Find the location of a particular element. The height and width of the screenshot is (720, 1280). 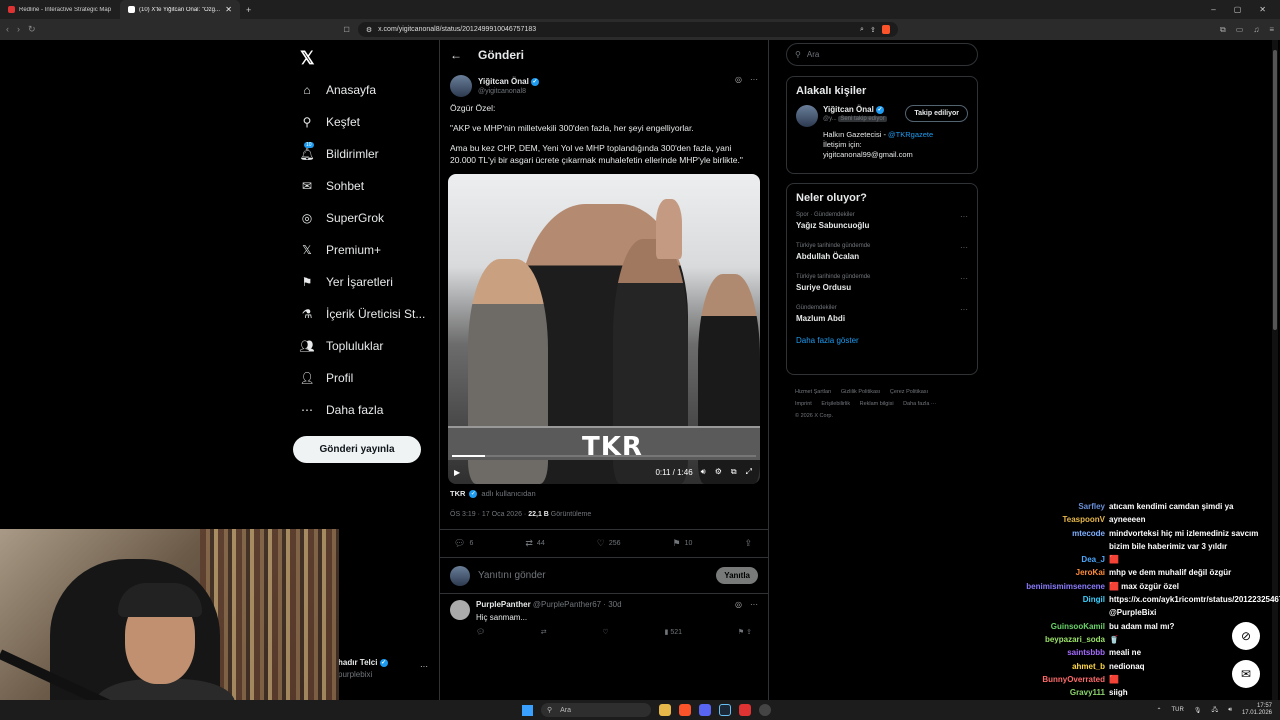

nav-item-profile: 👤︎ Profil is located at coordinates (364, 378).